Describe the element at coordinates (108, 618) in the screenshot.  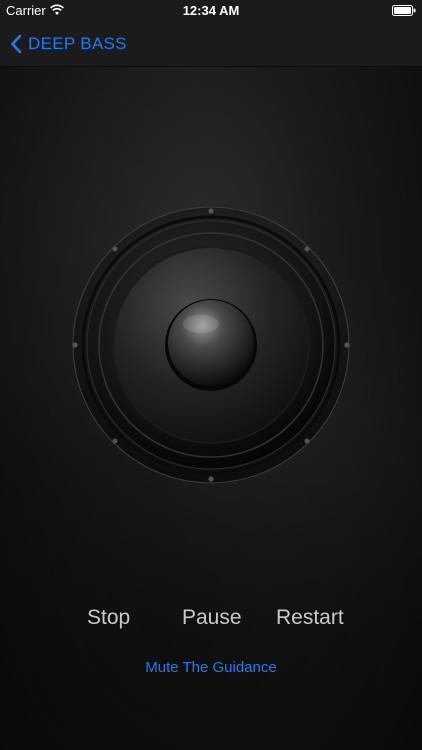
I see `stop-button: Stop` at that location.